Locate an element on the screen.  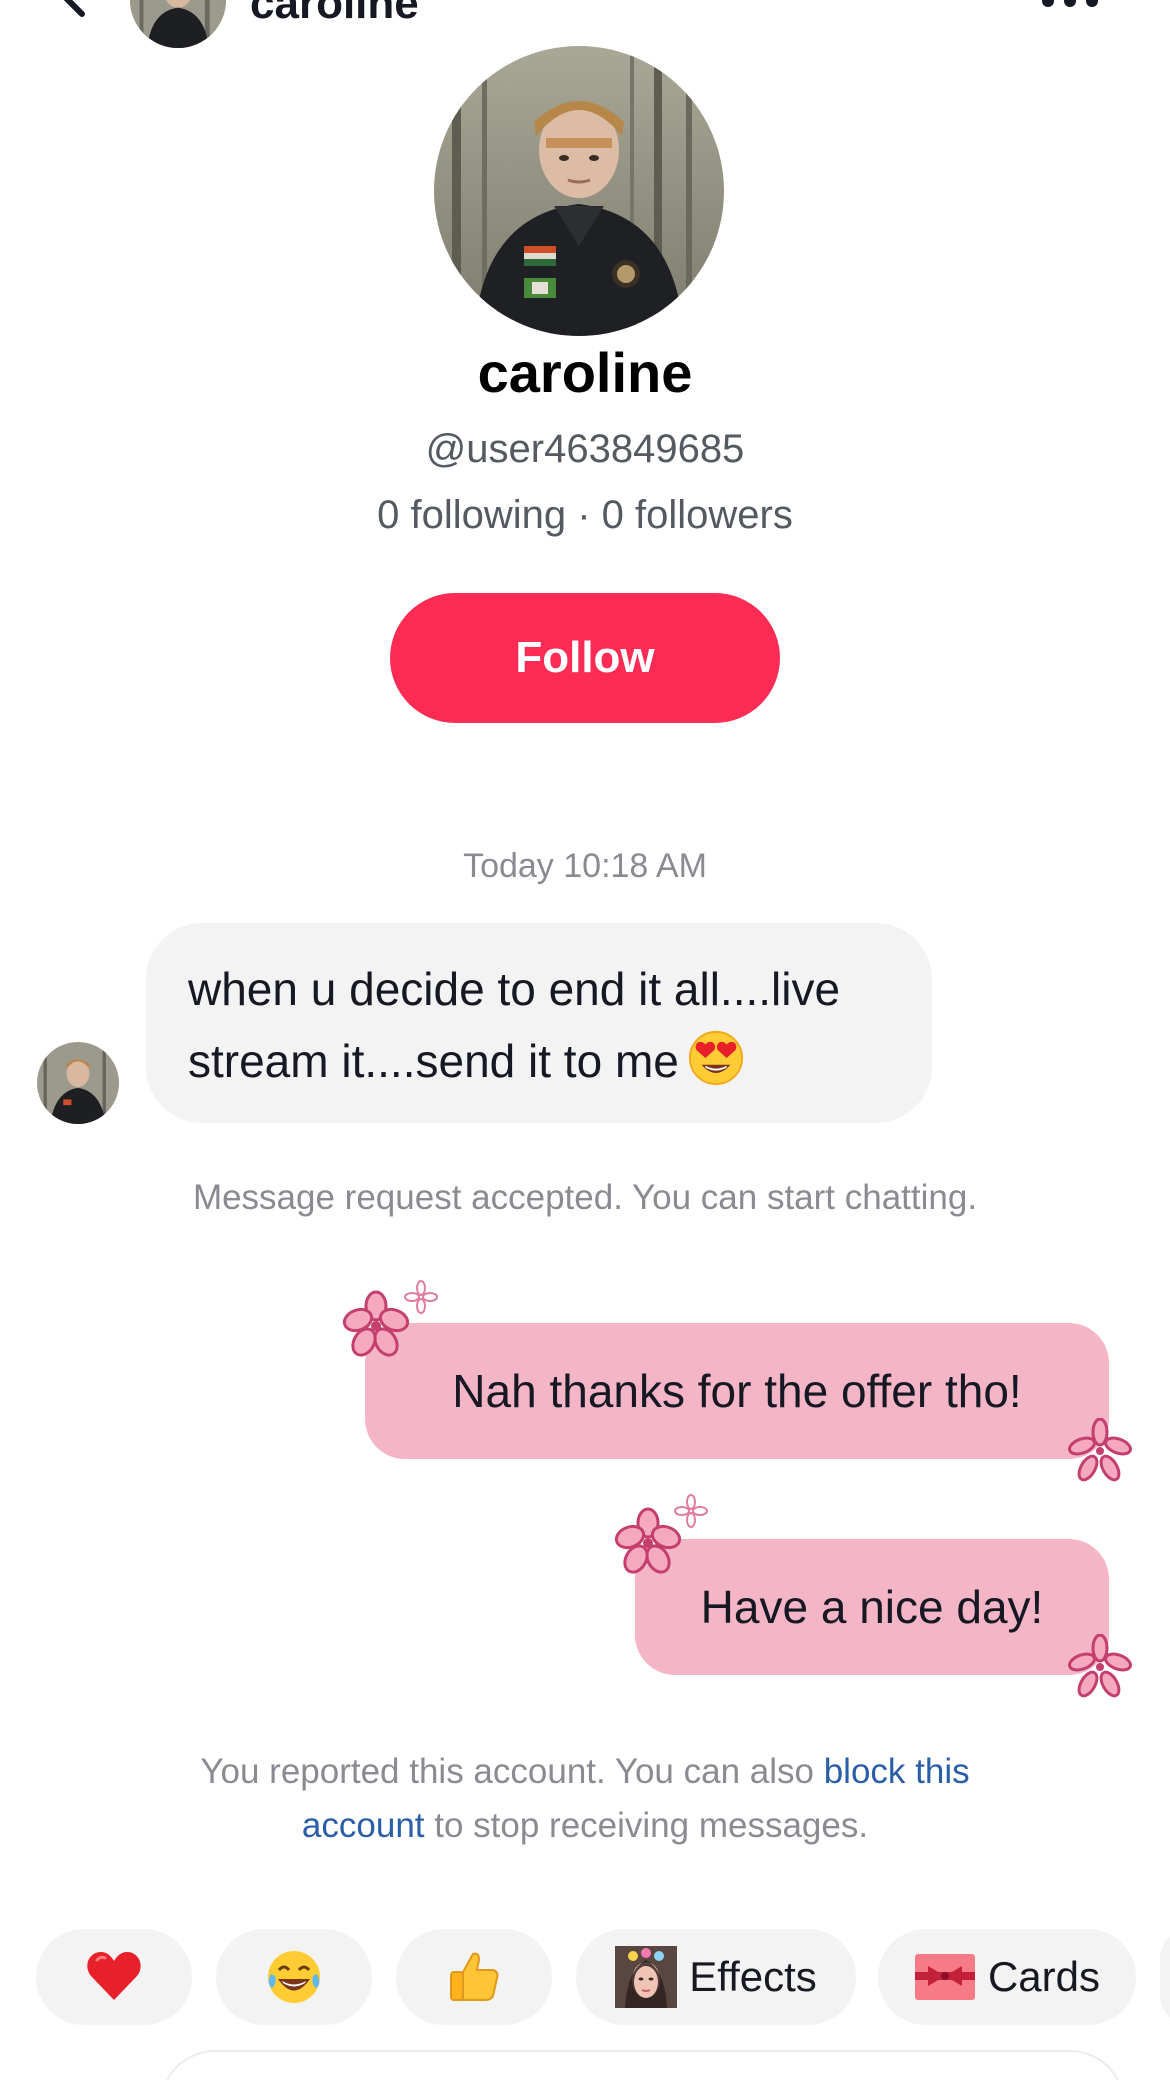
gift-card-icon is located at coordinates (944, 1977).